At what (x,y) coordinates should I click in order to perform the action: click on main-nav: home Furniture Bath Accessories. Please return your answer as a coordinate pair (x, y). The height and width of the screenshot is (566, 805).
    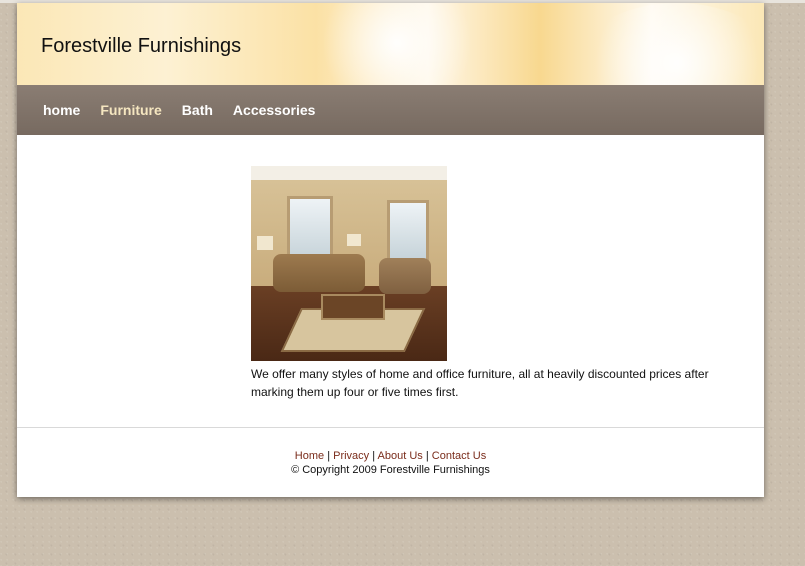
    Looking at the image, I should click on (390, 110).